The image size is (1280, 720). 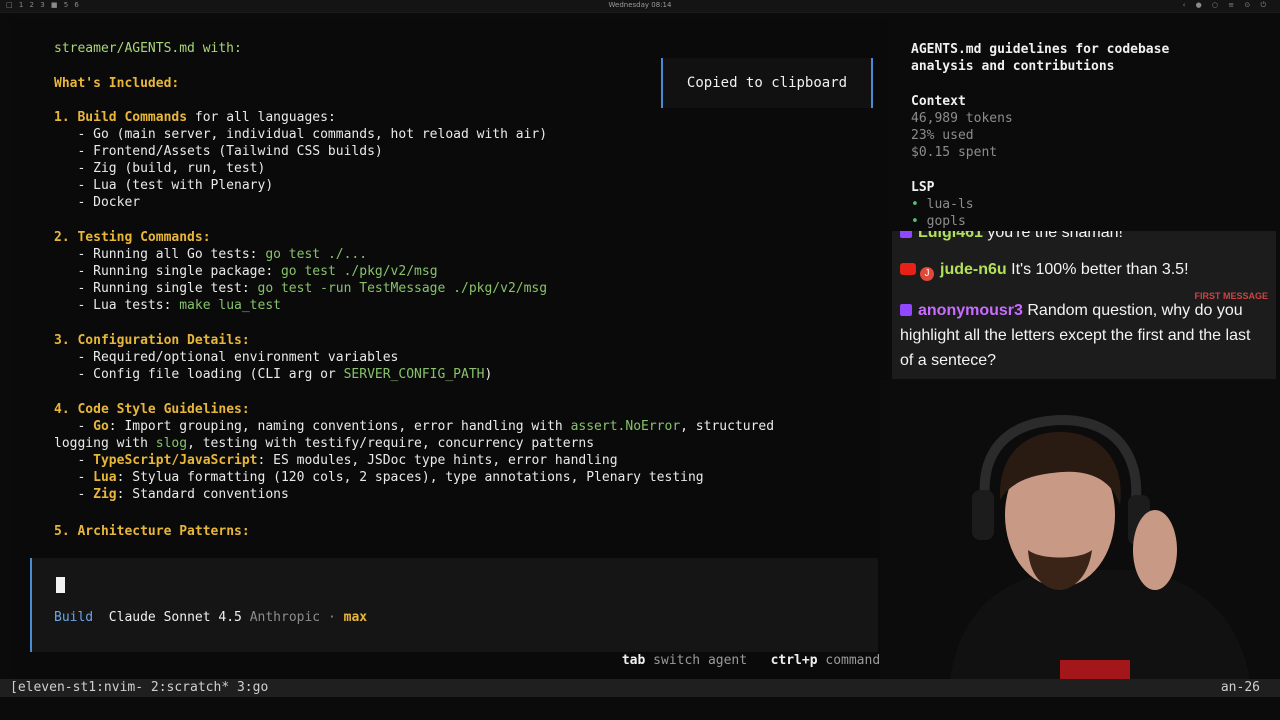 I want to click on status-line: Build Claude Sonnet 4.5 Anthropic · max, so click(x=211, y=617).